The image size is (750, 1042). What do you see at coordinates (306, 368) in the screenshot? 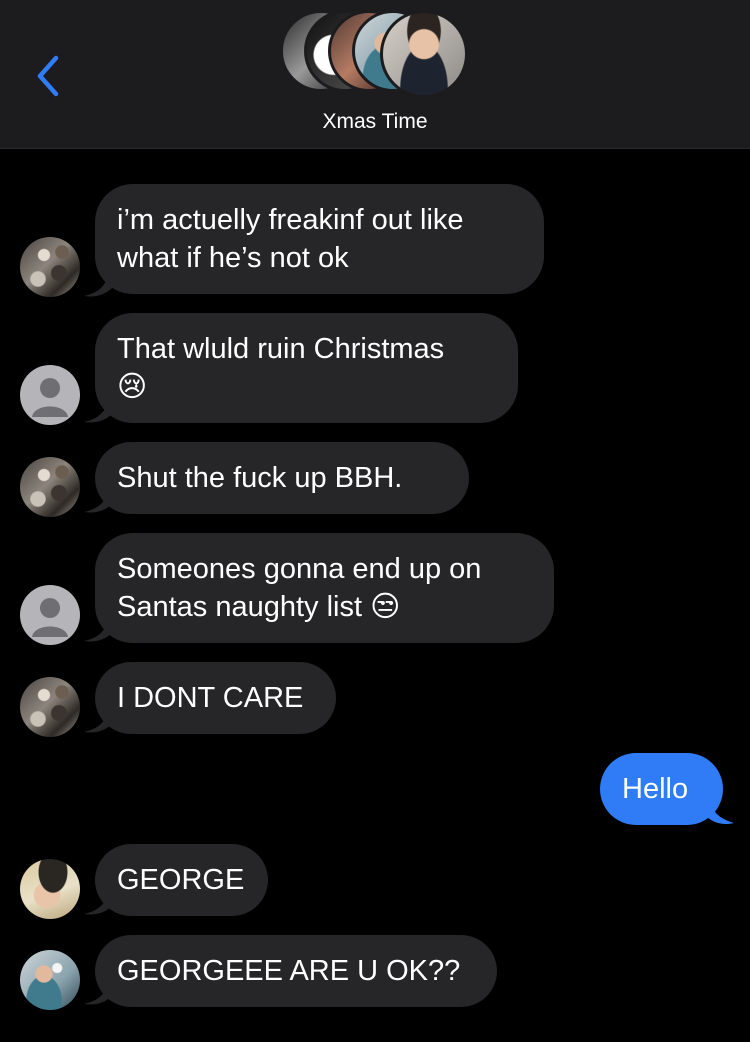
I see `message-bubble-incoming: That wluld ruin Christmas 😢` at bounding box center [306, 368].